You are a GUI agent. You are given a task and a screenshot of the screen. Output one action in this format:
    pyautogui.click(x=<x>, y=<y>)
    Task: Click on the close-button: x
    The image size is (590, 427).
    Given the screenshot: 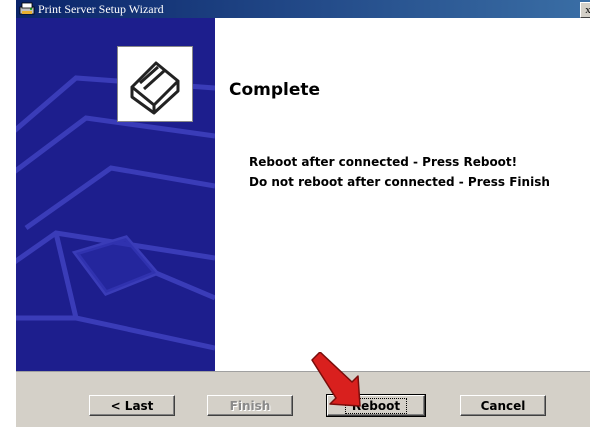 What is the action you would take?
    pyautogui.click(x=585, y=10)
    